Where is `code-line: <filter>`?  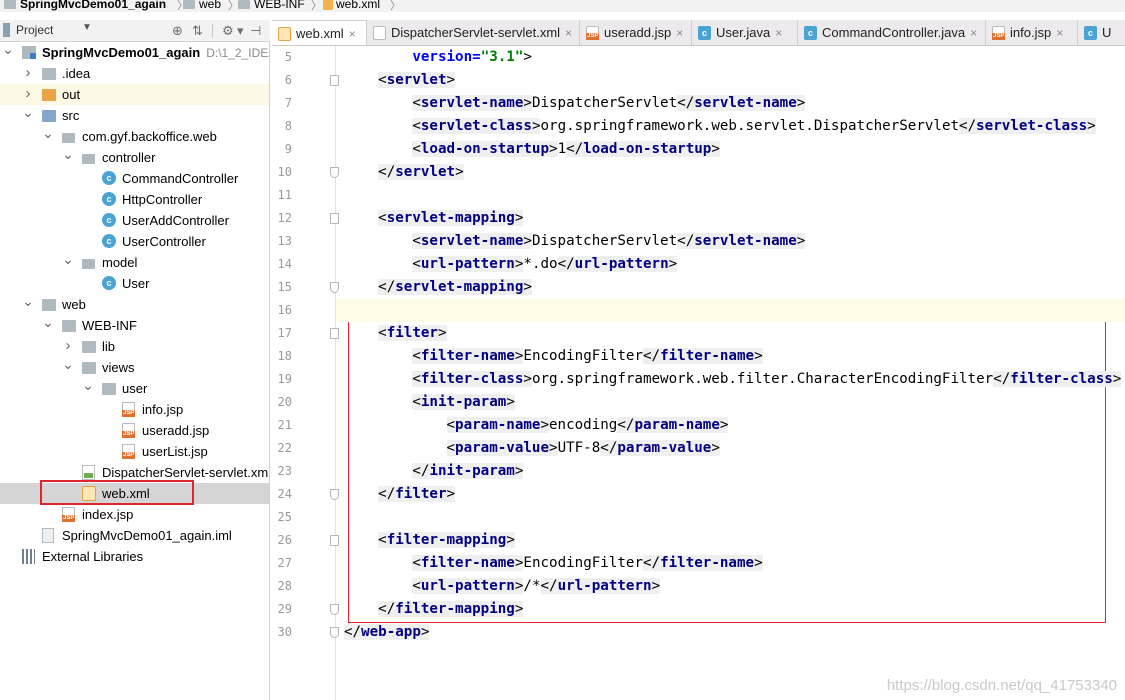
code-line: <filter> is located at coordinates (734, 333).